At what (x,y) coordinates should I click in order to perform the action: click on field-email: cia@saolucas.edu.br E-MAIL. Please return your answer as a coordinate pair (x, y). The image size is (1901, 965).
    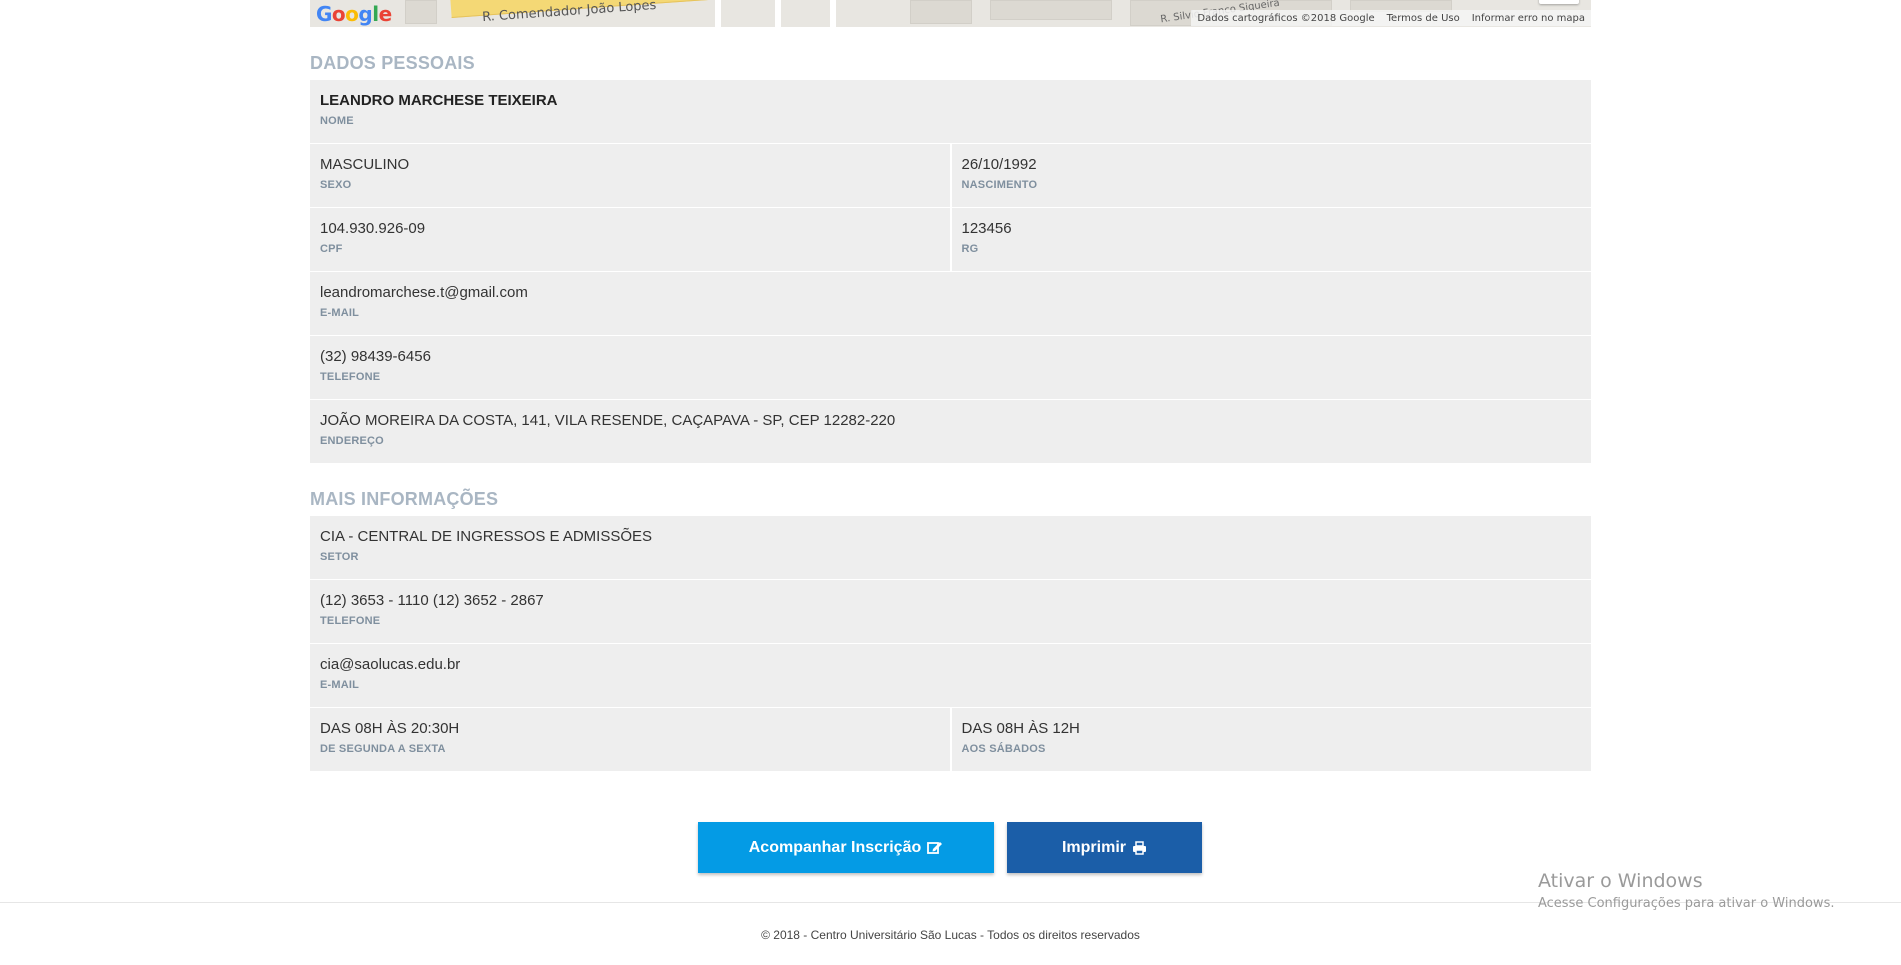
    Looking at the image, I should click on (950, 675).